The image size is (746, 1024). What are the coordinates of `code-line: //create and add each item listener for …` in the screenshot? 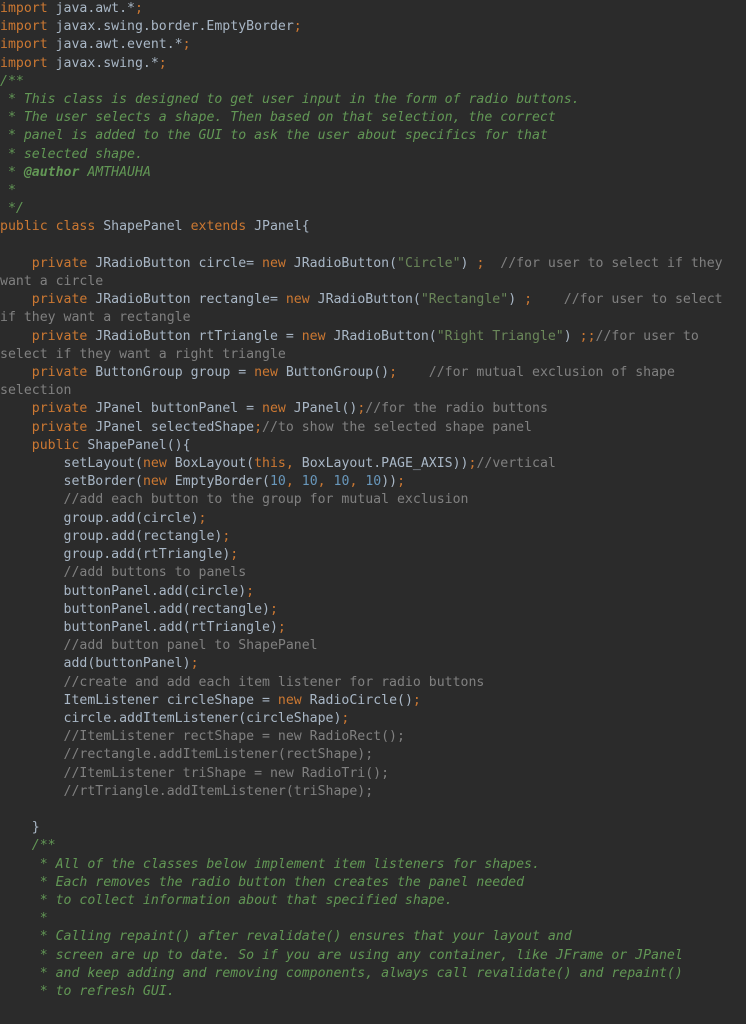 It's located at (373, 683).